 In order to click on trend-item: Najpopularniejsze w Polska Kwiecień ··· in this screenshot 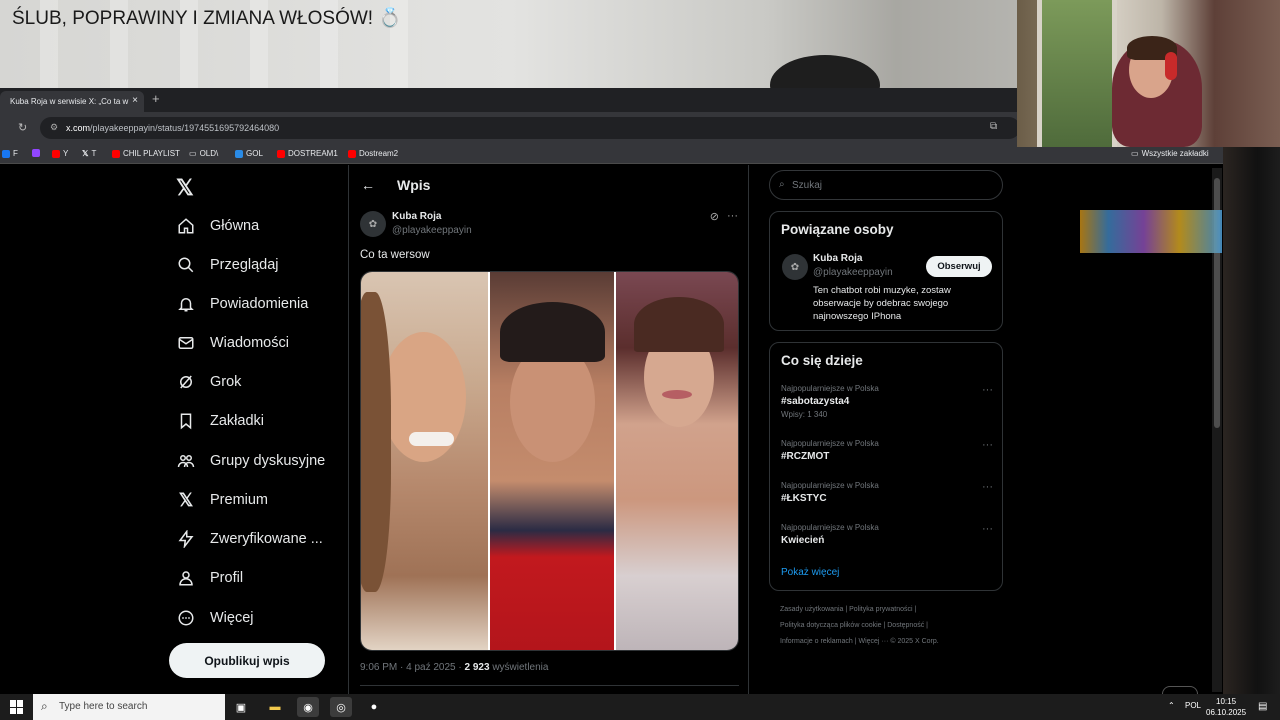, I will do `click(887, 534)`.